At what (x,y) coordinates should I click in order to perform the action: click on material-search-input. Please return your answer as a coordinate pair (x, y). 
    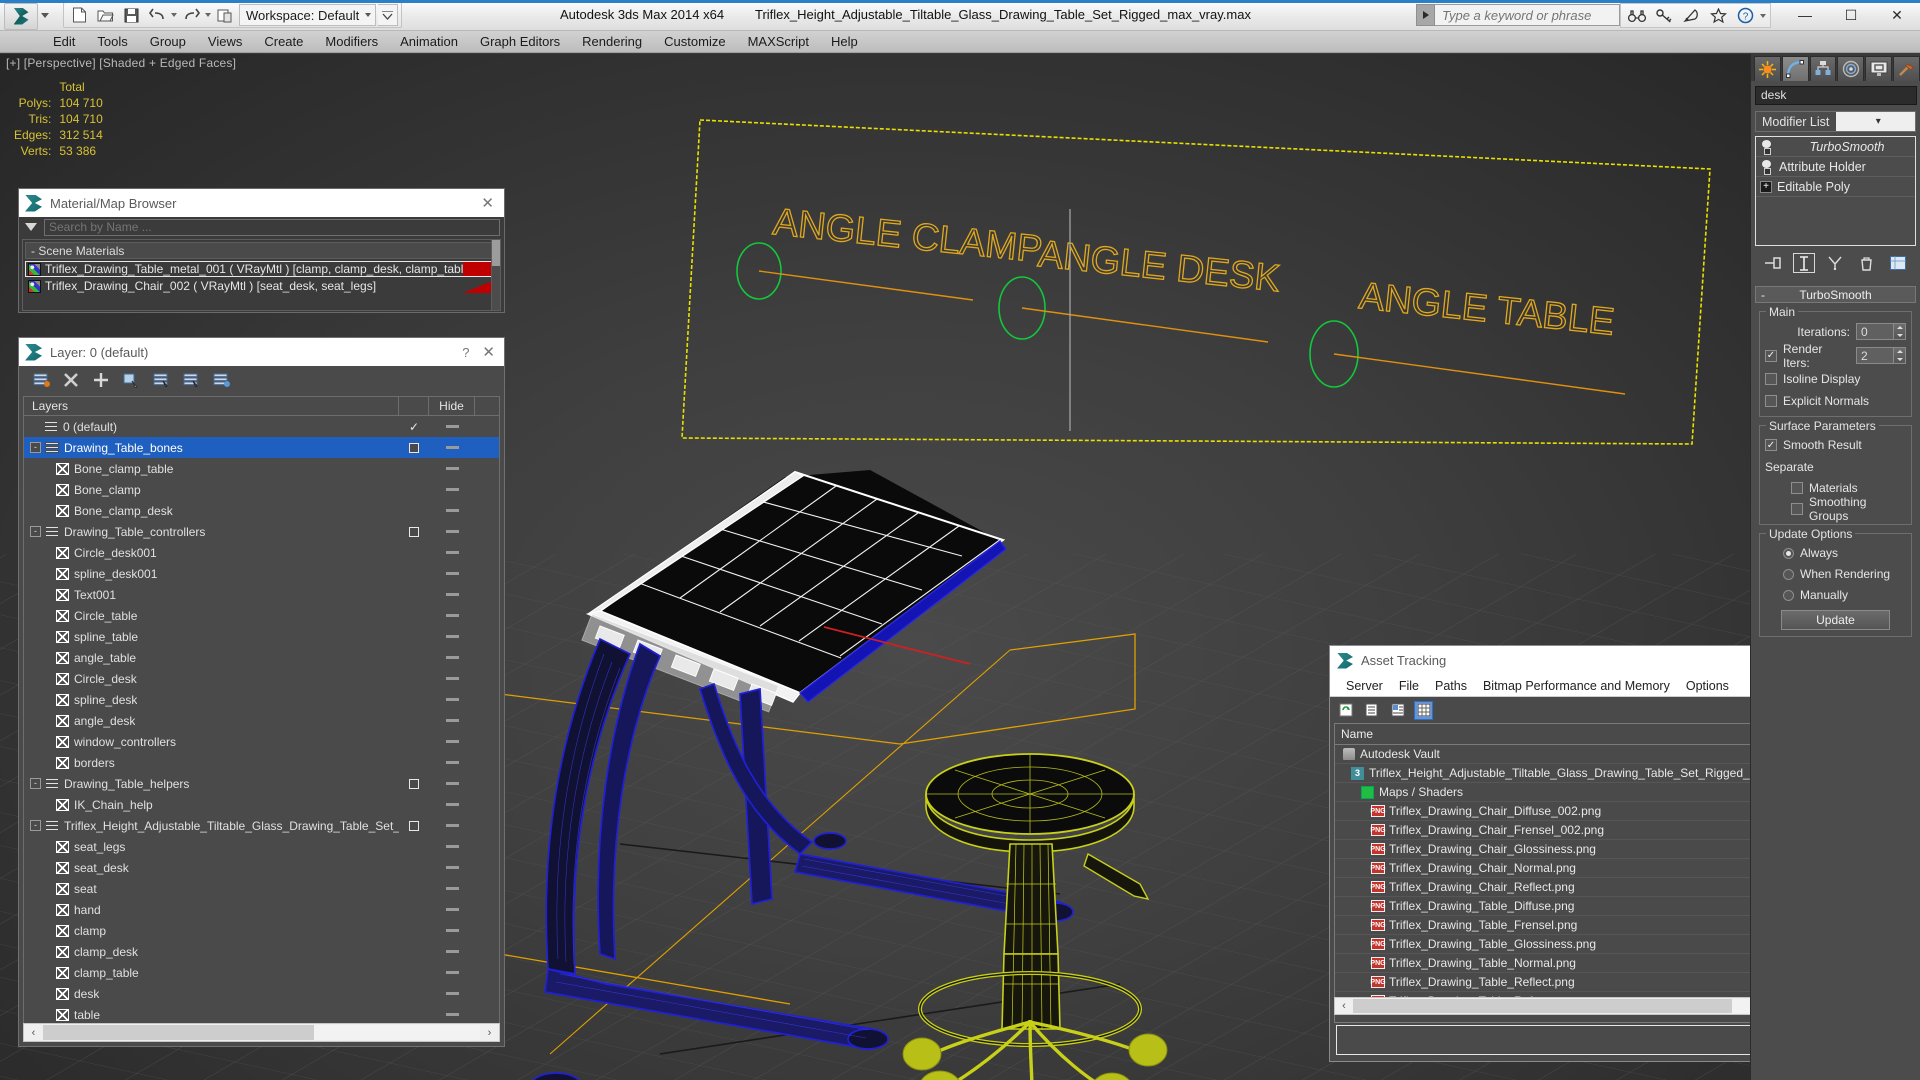
    Looking at the image, I should click on (272, 227).